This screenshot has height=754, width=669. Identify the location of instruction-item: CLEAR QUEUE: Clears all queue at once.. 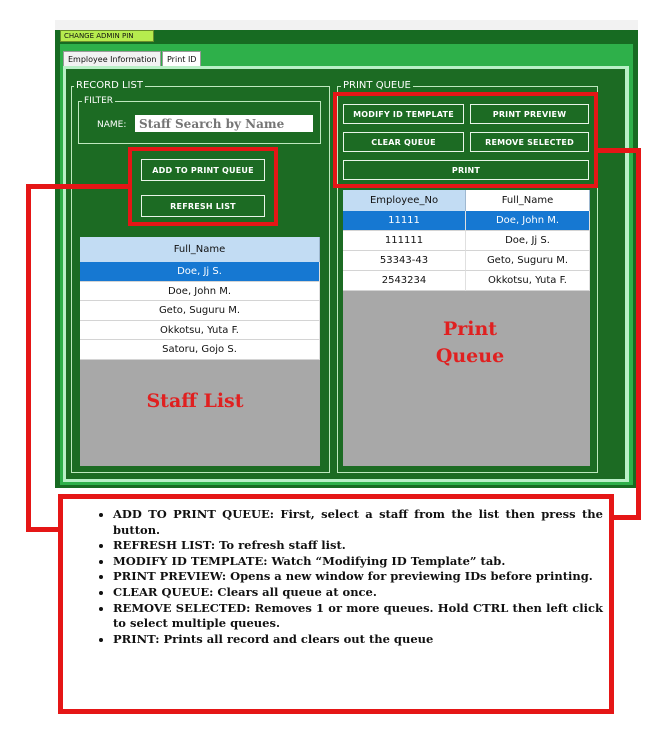
(358, 593).